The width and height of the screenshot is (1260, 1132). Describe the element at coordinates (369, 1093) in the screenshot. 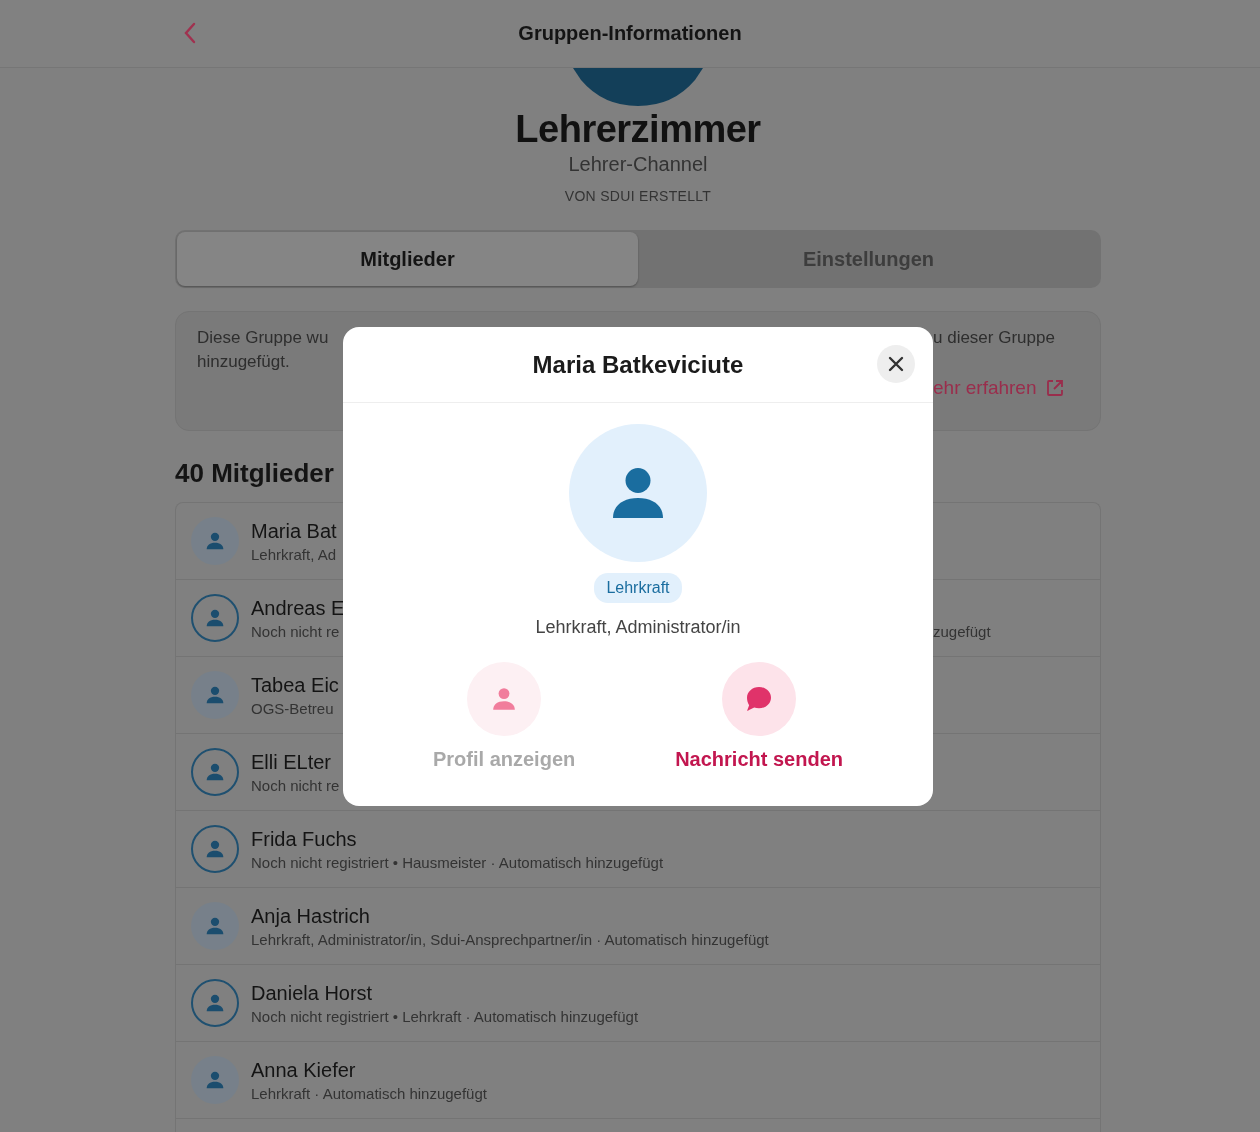

I see `member-subtitle: Lehrkraft · Automatisch hinzugefügt` at that location.